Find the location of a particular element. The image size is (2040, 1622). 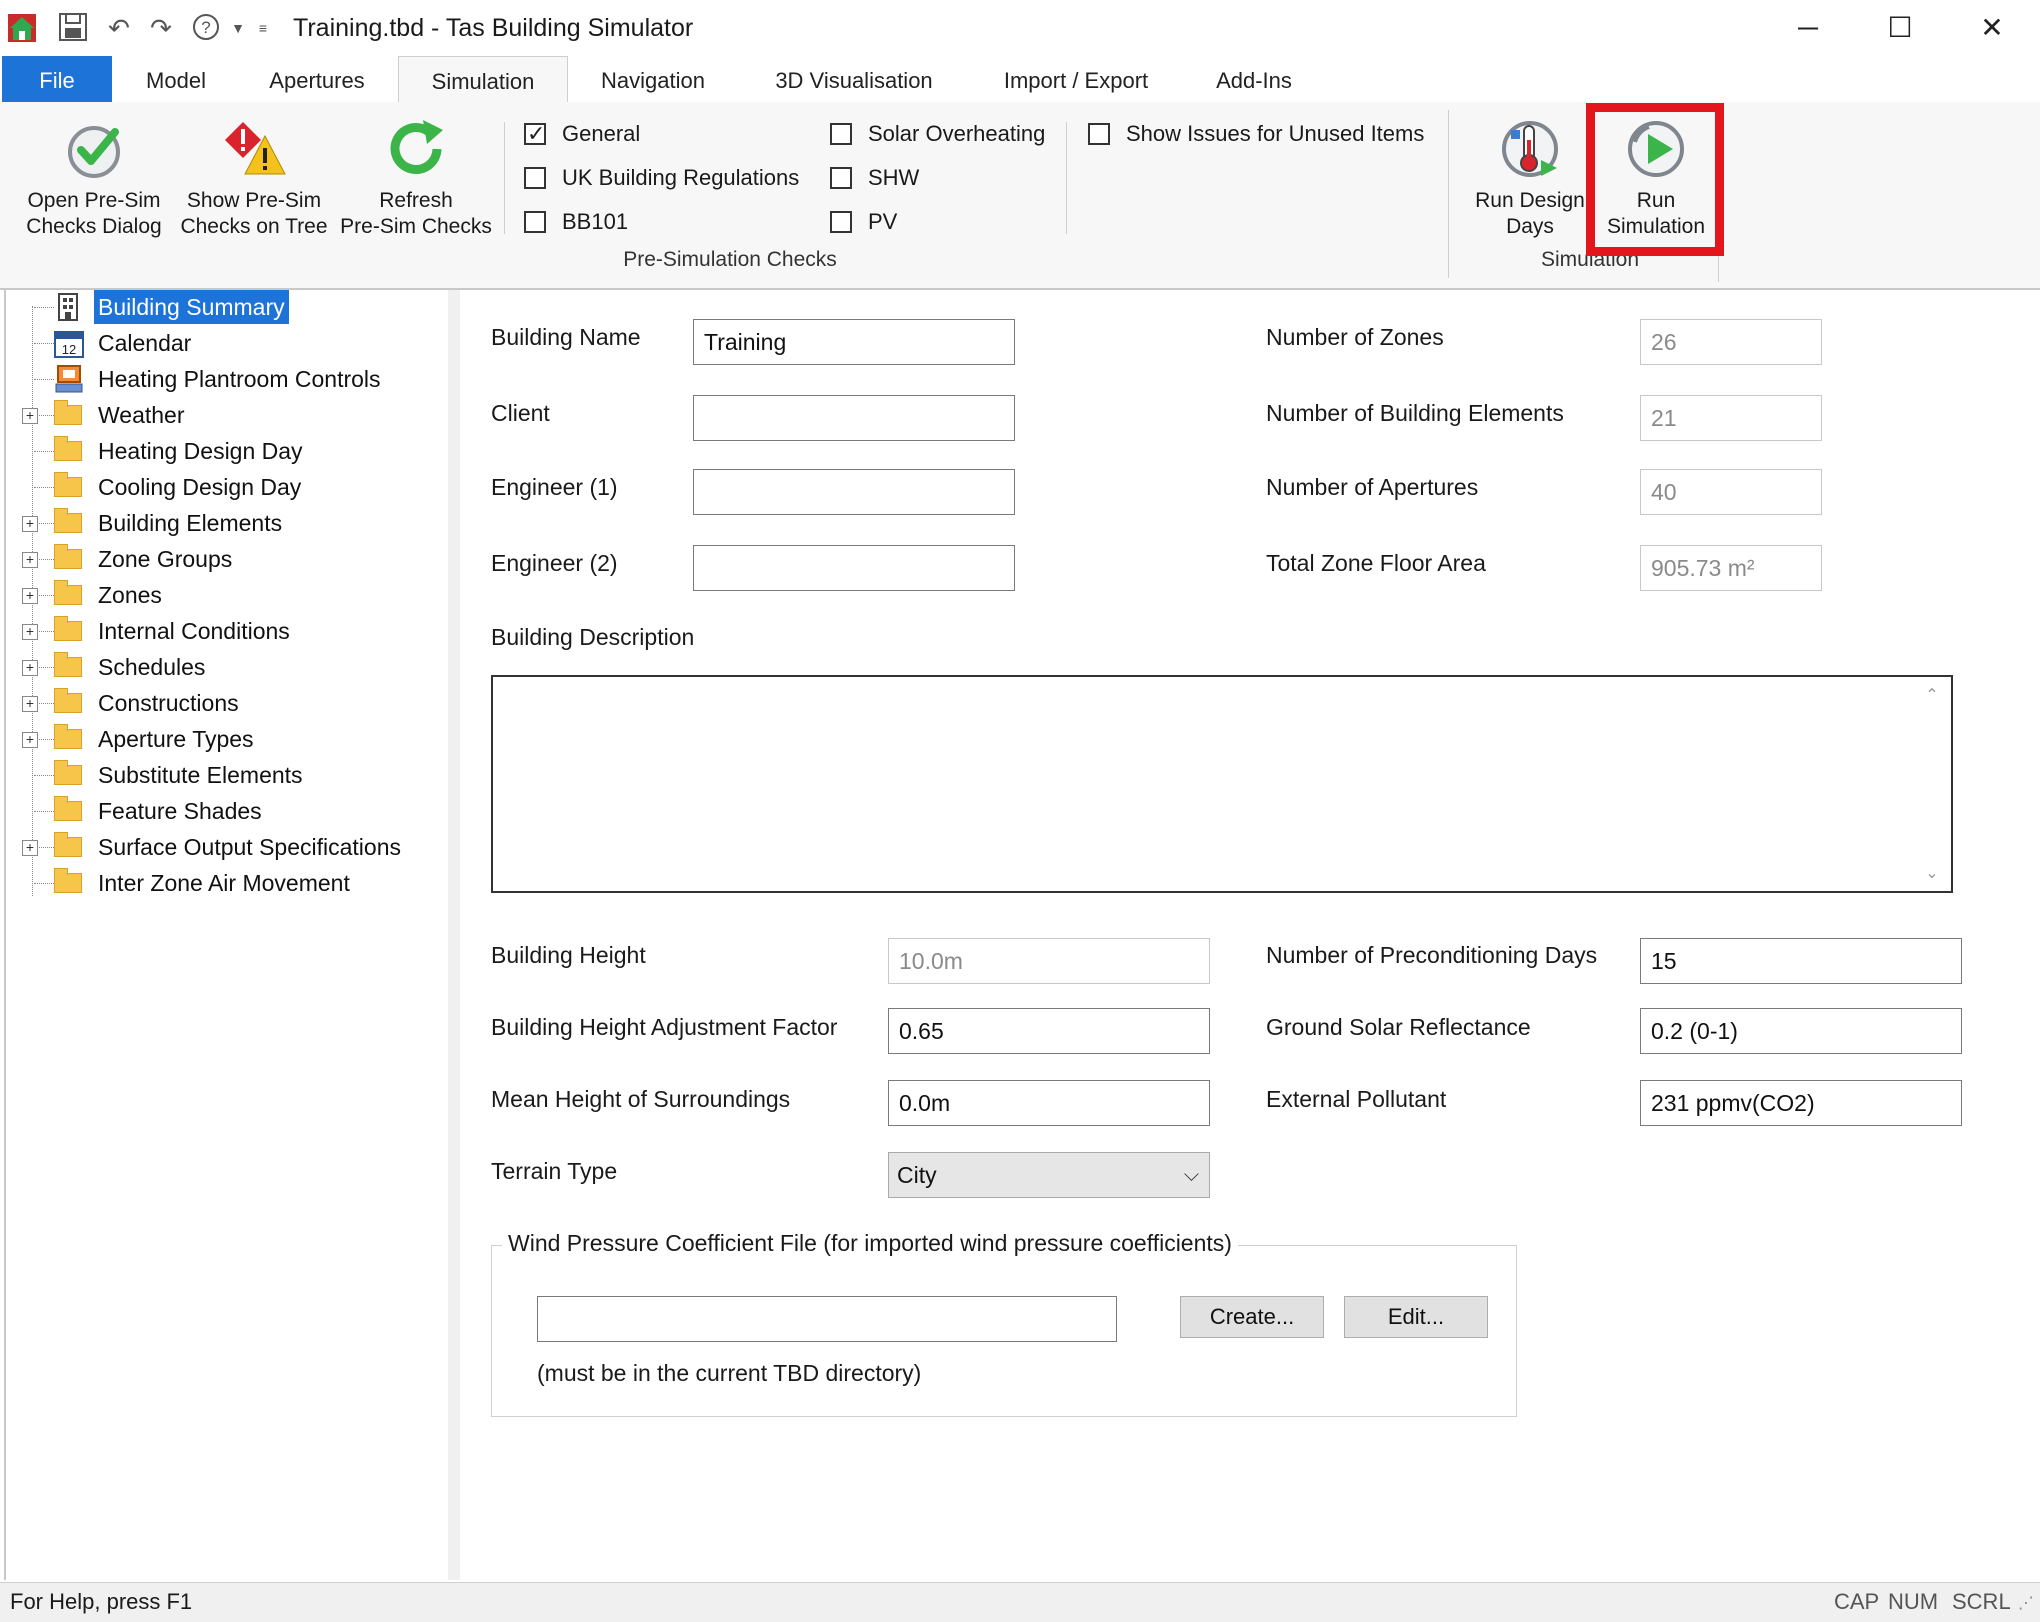

help-icon: ? is located at coordinates (206, 28).